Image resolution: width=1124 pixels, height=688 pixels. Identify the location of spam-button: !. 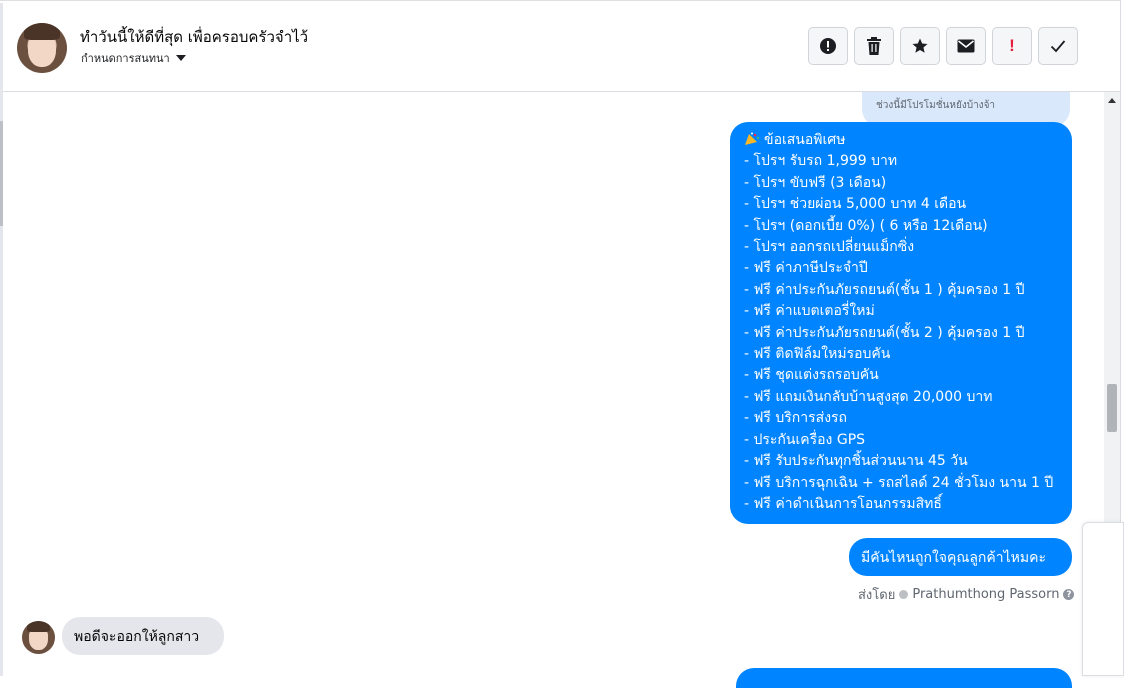
(1012, 46).